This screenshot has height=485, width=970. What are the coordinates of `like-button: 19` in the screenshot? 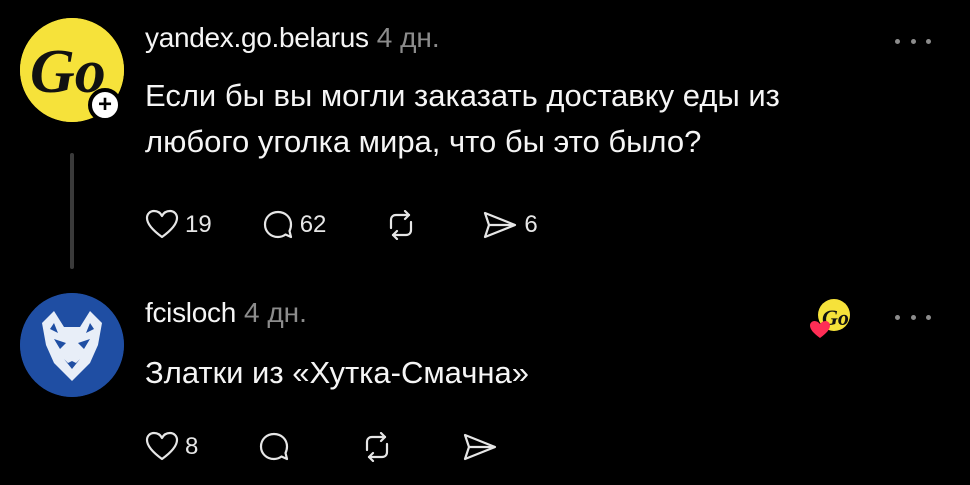 It's located at (178, 225).